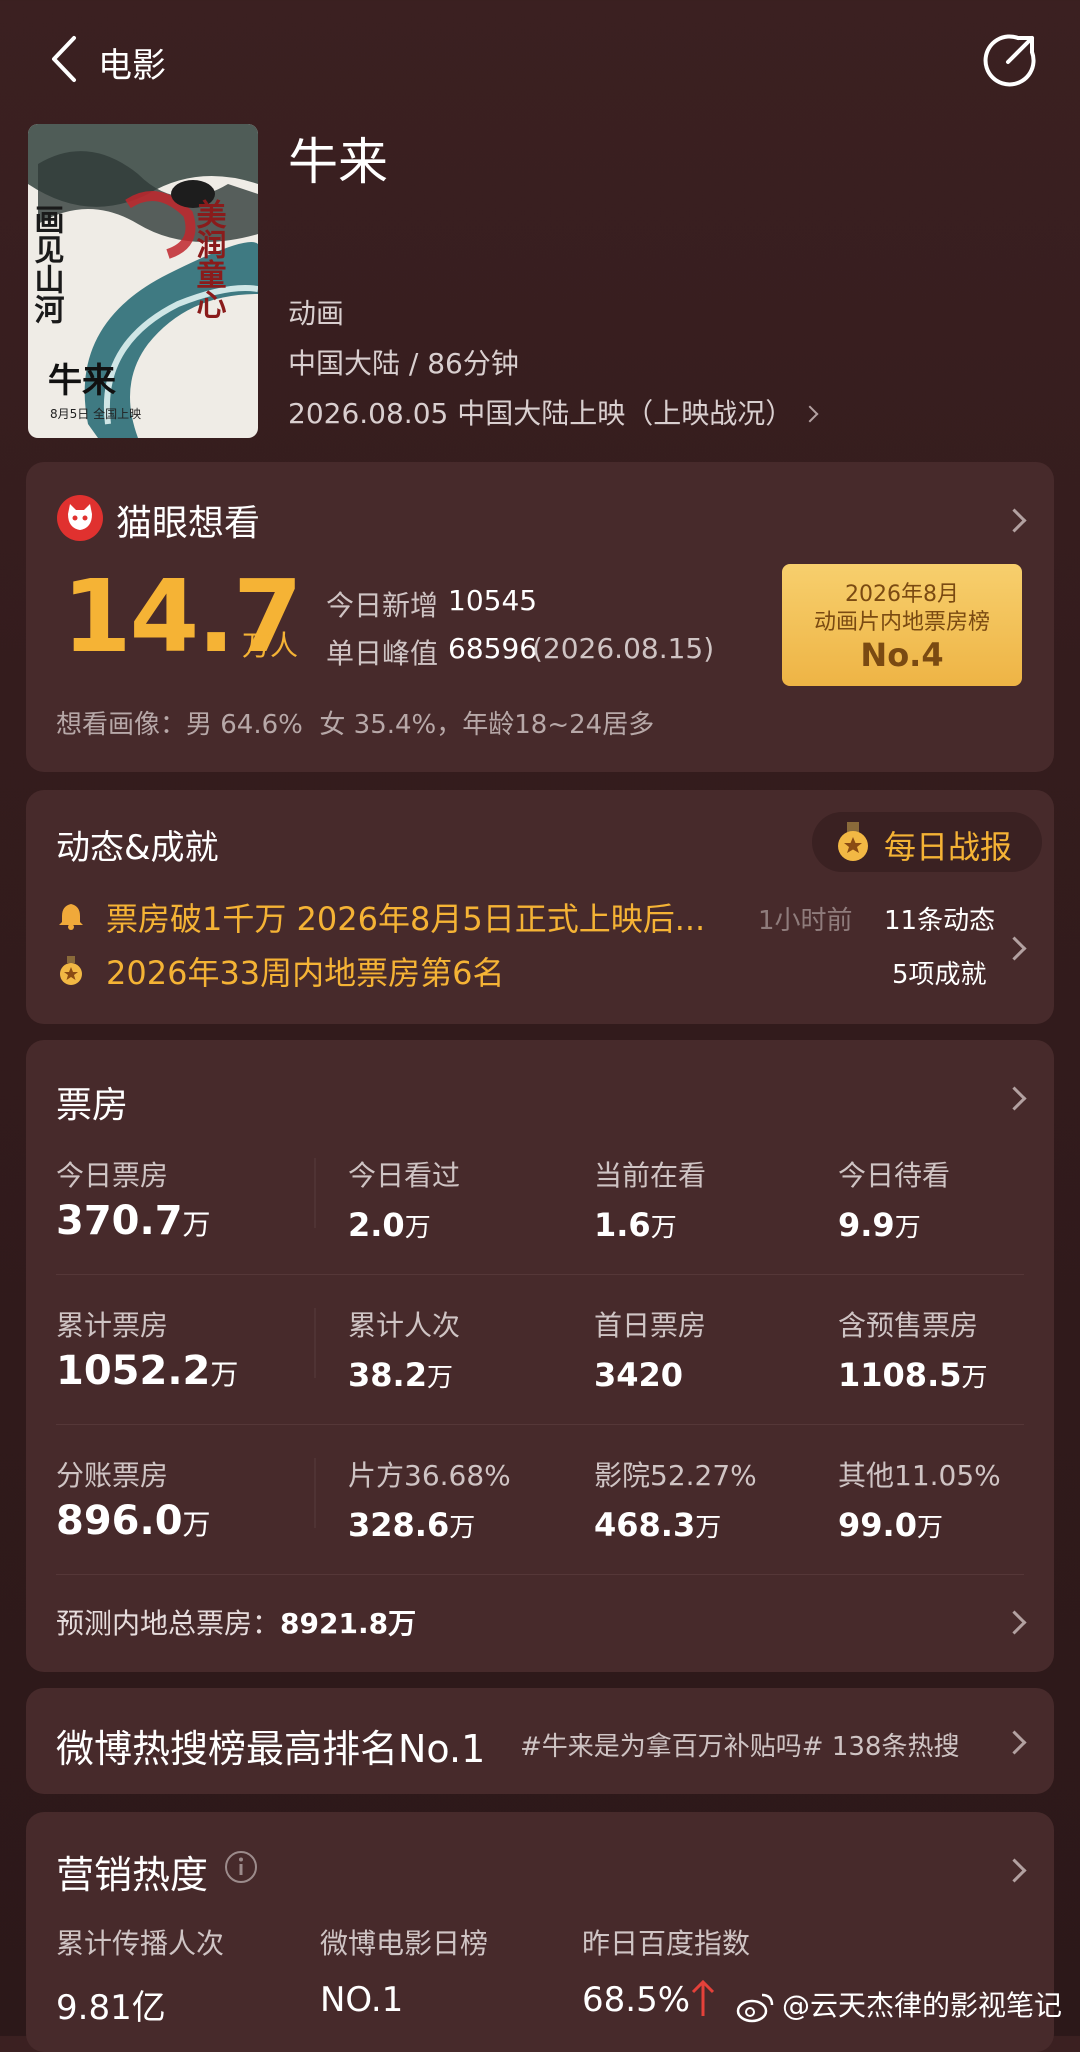 This screenshot has width=1080, height=2052. Describe the element at coordinates (132, 66) in the screenshot. I see `nav-title: 电影` at that location.